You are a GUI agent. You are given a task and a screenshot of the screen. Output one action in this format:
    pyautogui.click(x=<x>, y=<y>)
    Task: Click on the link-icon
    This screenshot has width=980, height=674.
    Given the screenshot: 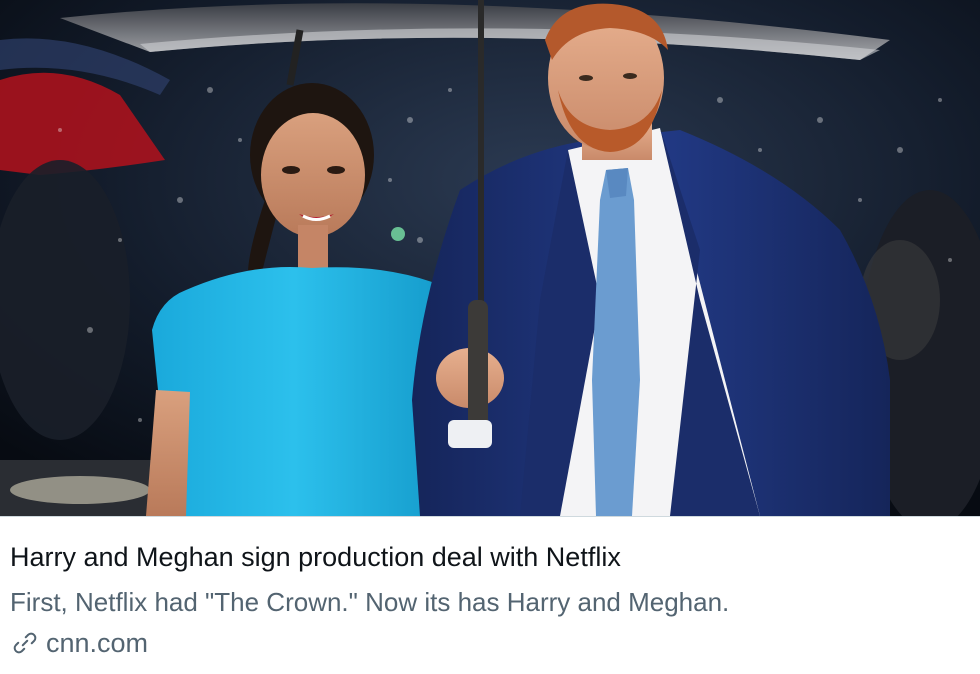 What is the action you would take?
    pyautogui.click(x=25, y=643)
    